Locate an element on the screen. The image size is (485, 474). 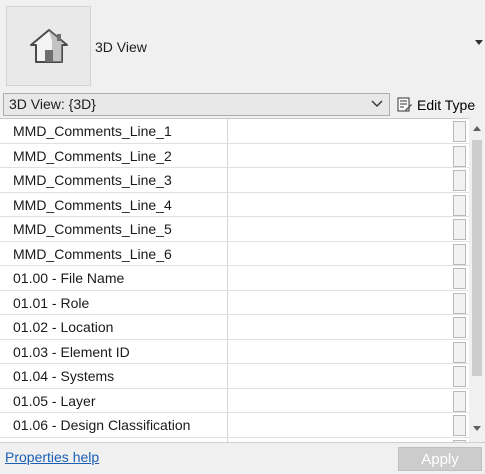
type-name: 3D View is located at coordinates (121, 47).